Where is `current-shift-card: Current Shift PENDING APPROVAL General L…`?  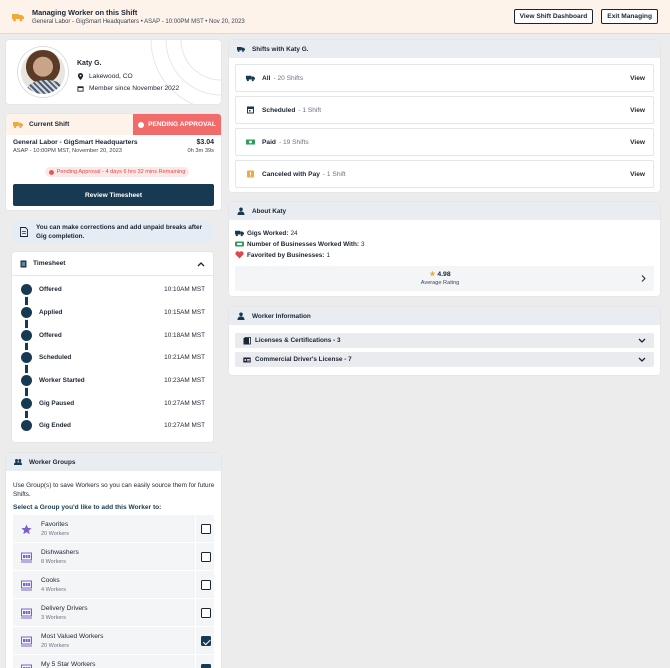 current-shift-card: Current Shift PENDING APPROVAL General L… is located at coordinates (113, 162).